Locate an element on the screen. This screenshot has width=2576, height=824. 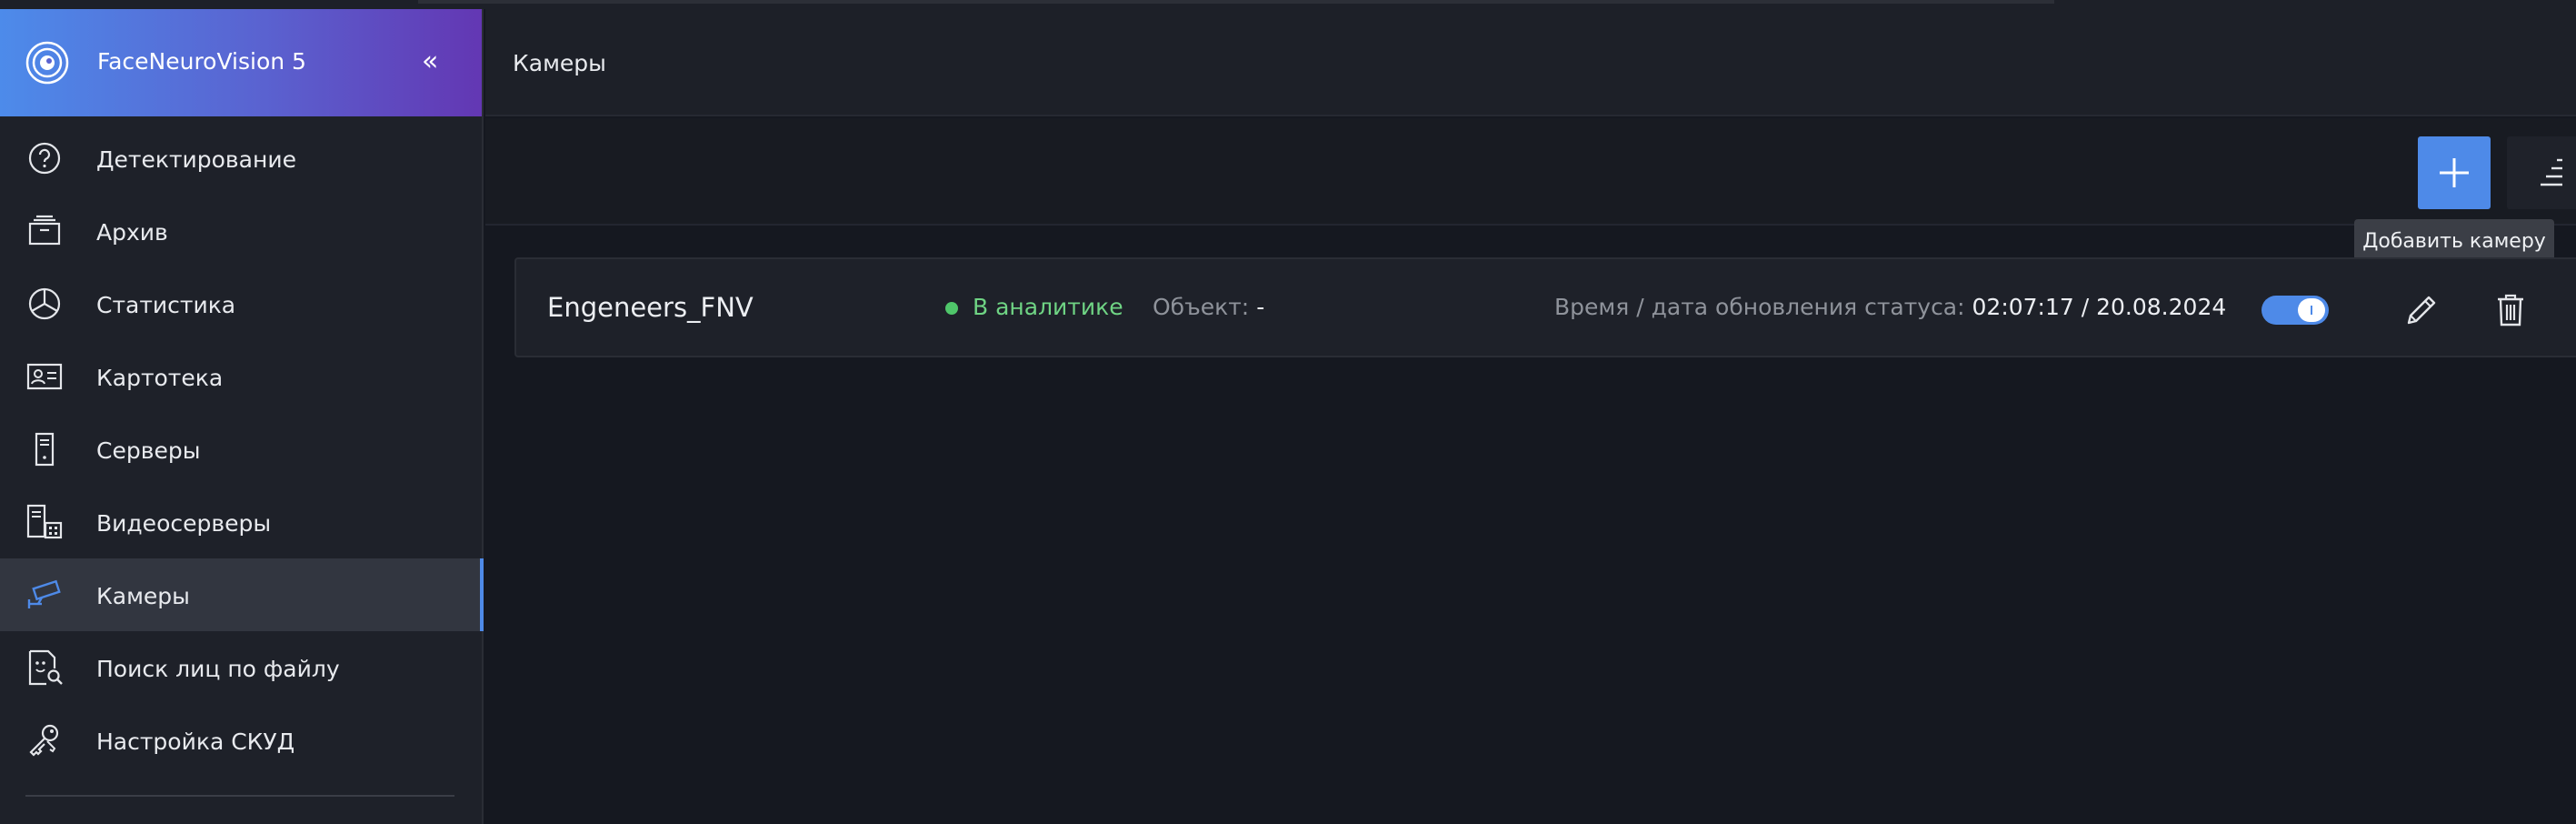
archive-box-icon is located at coordinates (44, 231).